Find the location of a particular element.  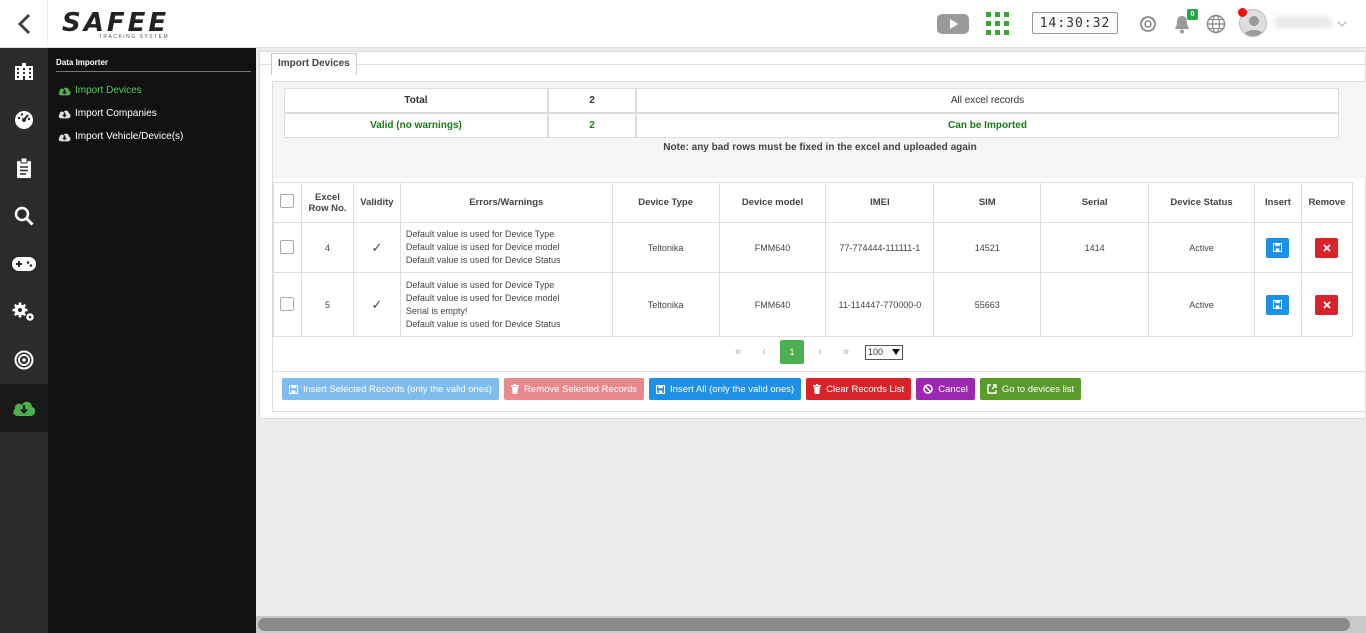

error-line: Serial is empty! is located at coordinates (436, 310).